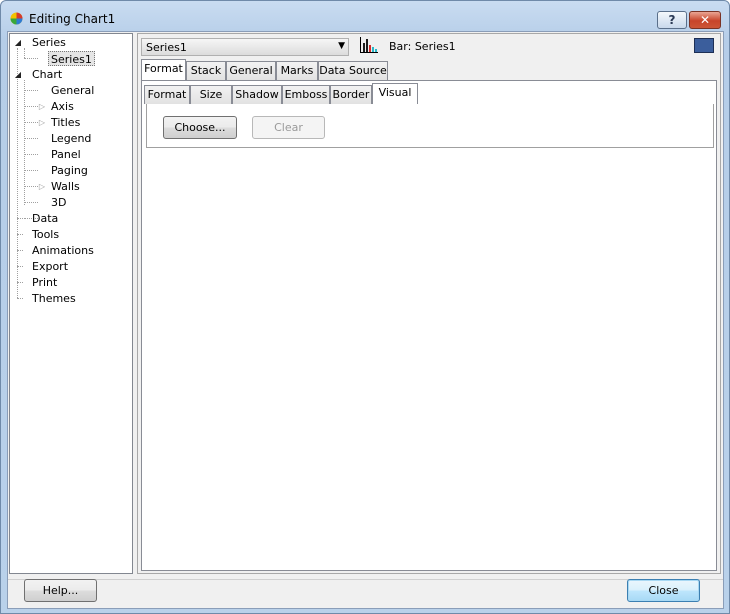  I want to click on tree-item-data: Data, so click(45, 218).